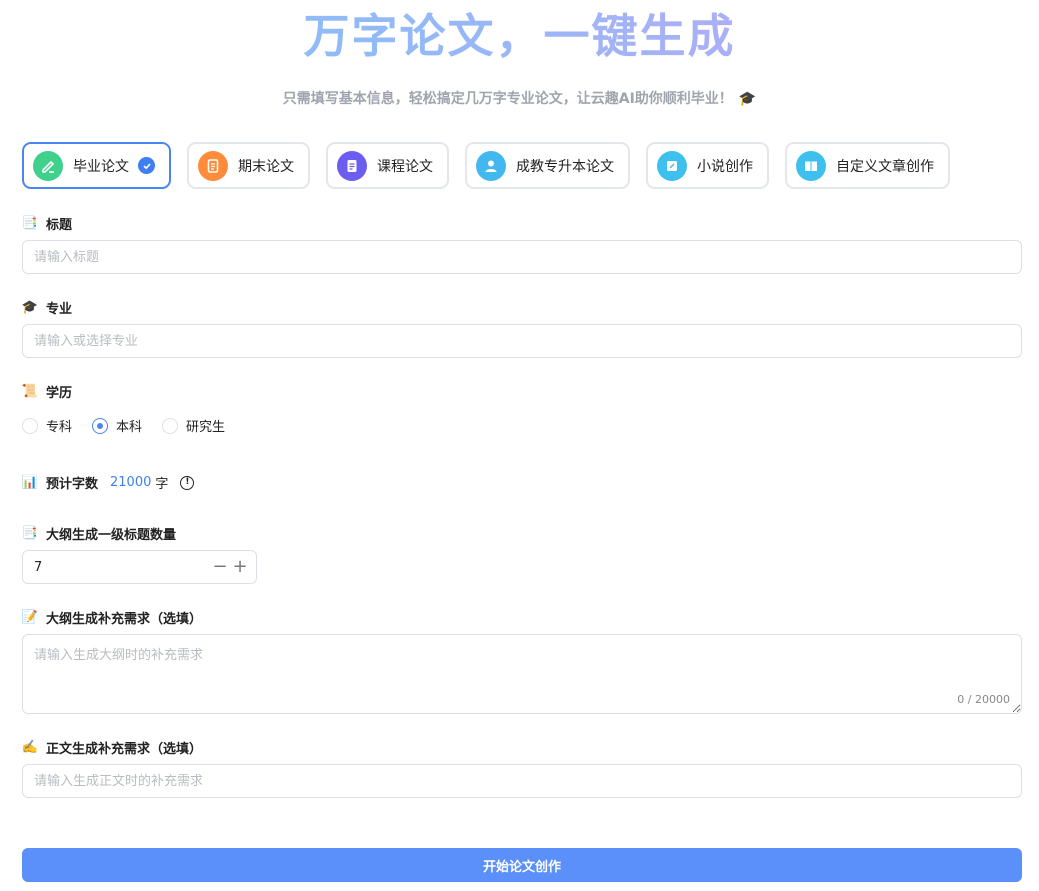 The image size is (1039, 891). I want to click on radio-label: 专科, so click(59, 427).